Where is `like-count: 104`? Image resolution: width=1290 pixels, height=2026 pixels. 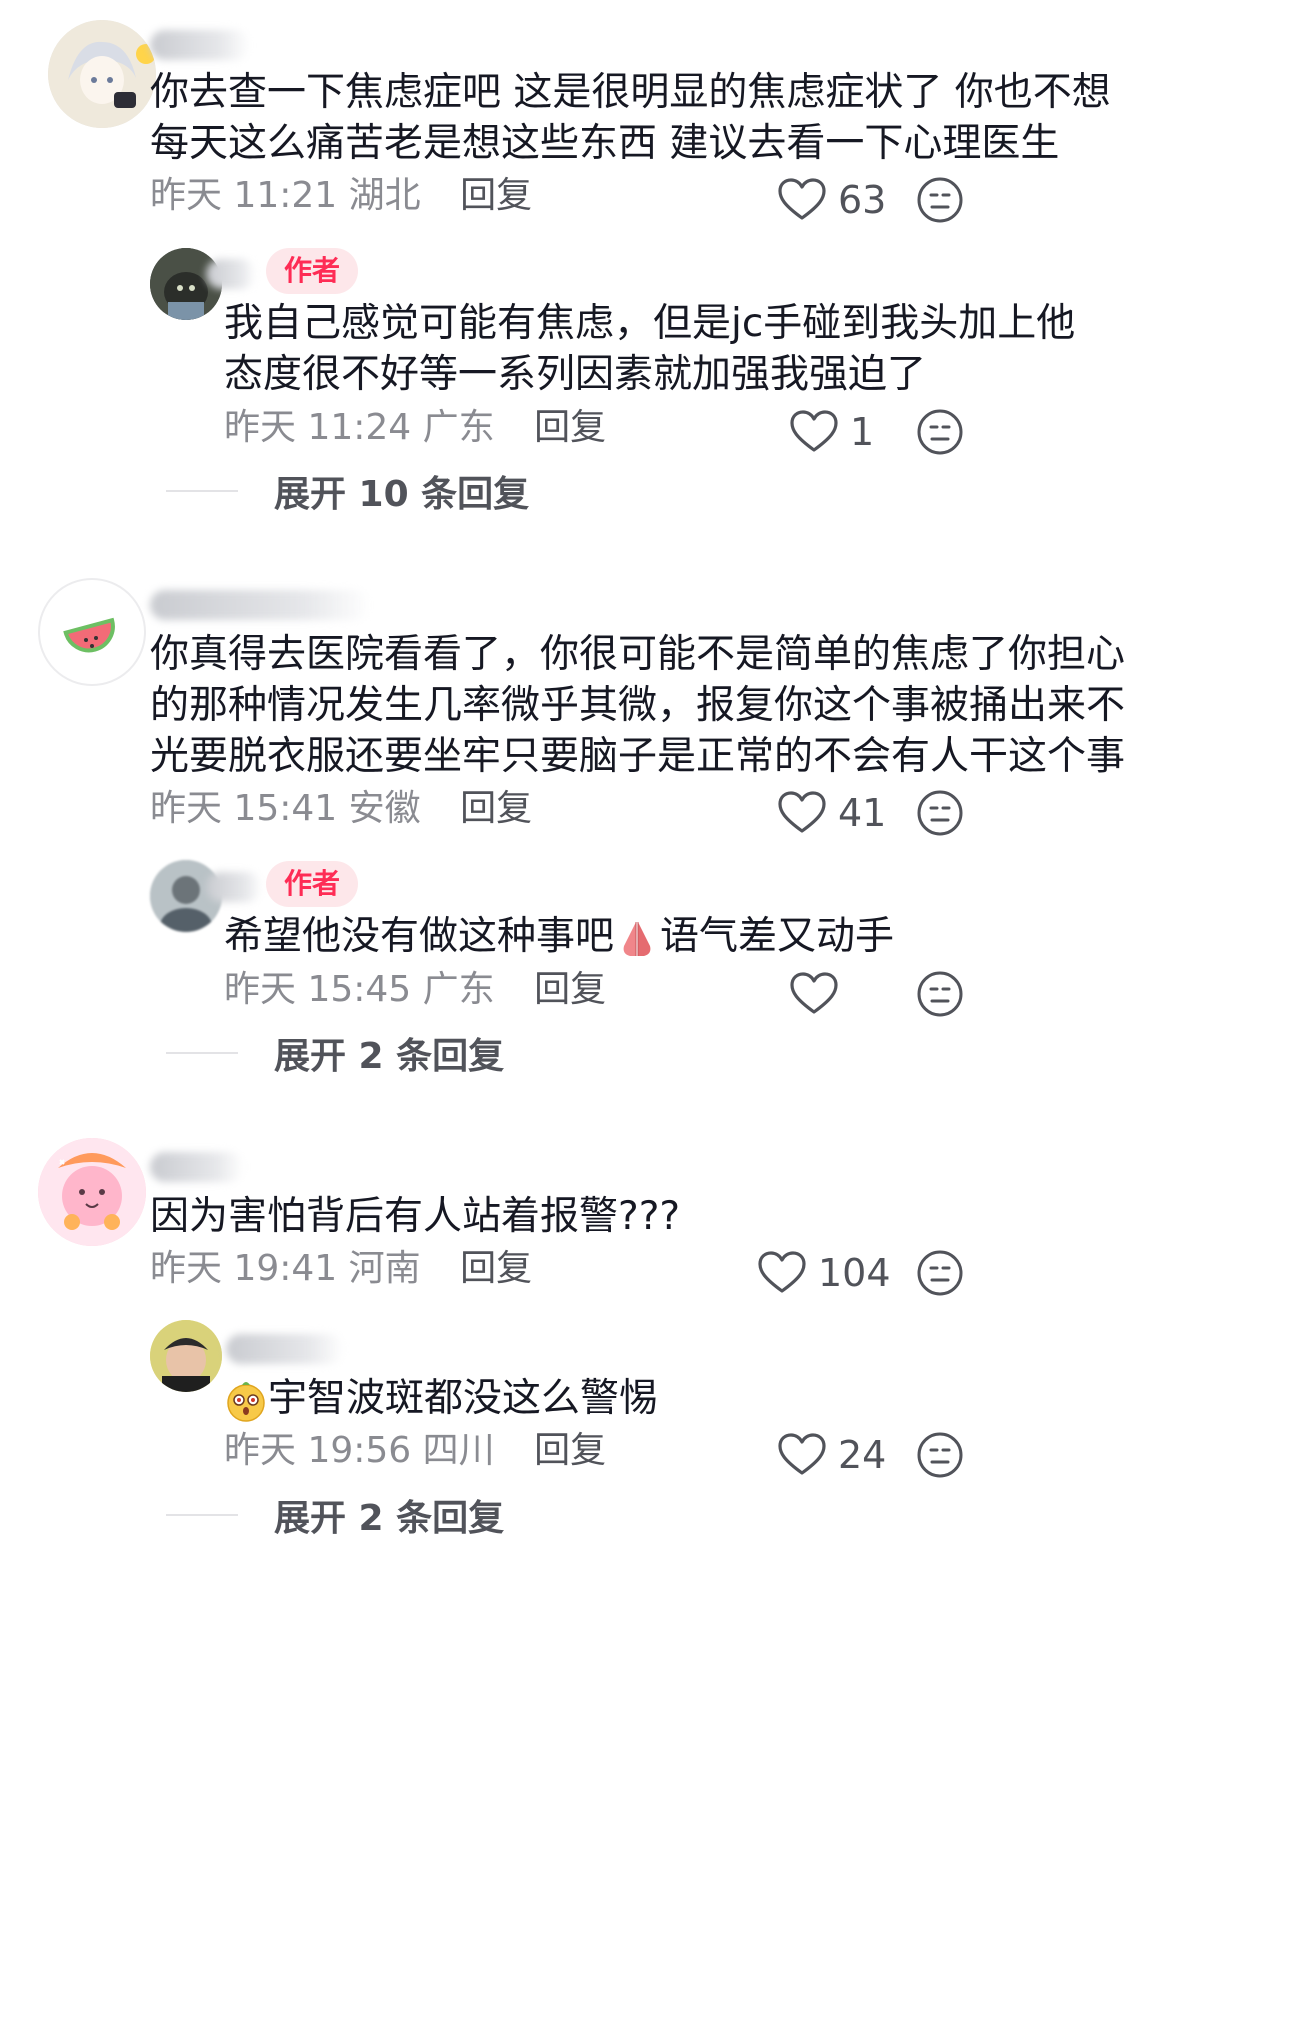 like-count: 104 is located at coordinates (854, 1273).